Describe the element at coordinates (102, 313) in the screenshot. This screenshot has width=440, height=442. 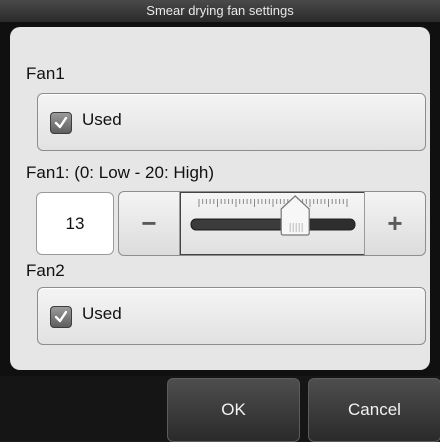
I see `fan2-used-label: Used` at that location.